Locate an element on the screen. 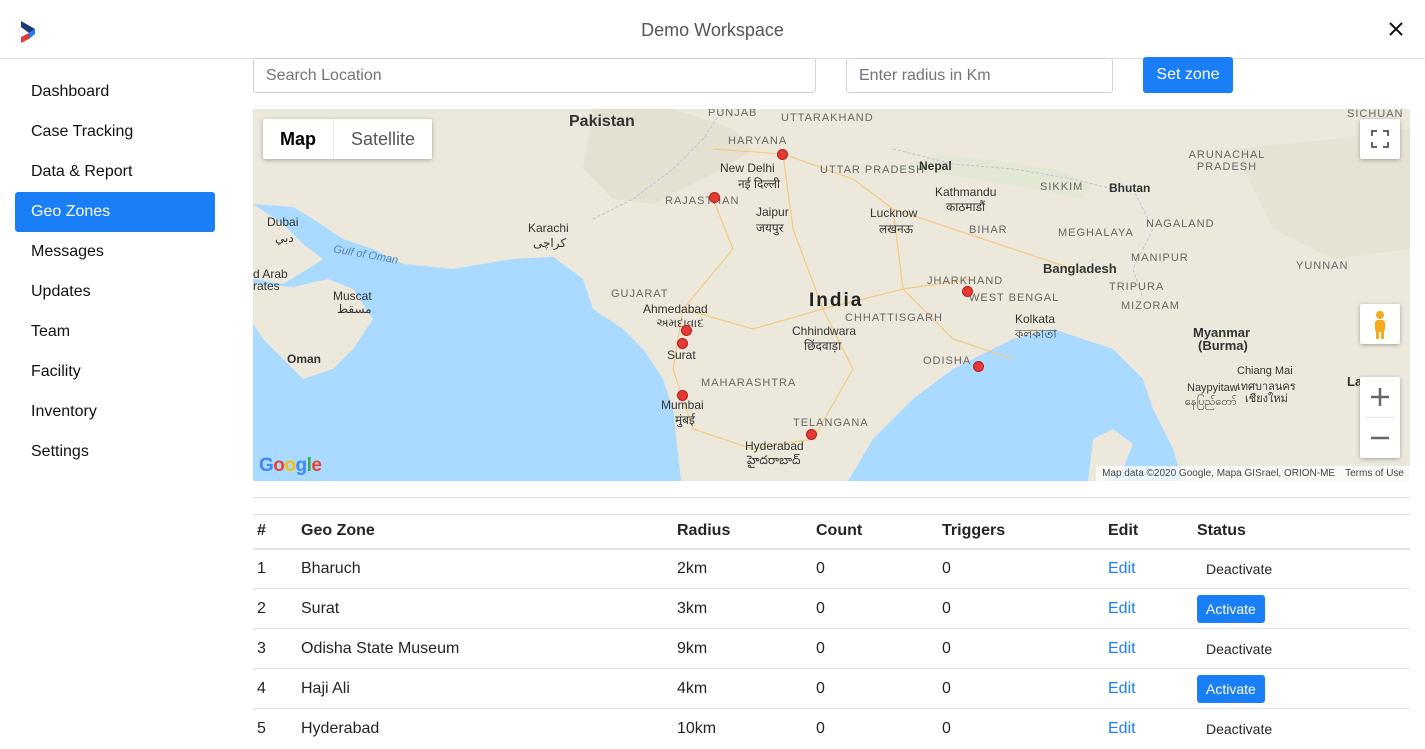 This screenshot has height=749, width=1425. row-geo-zone: Bharuch is located at coordinates (485, 568).